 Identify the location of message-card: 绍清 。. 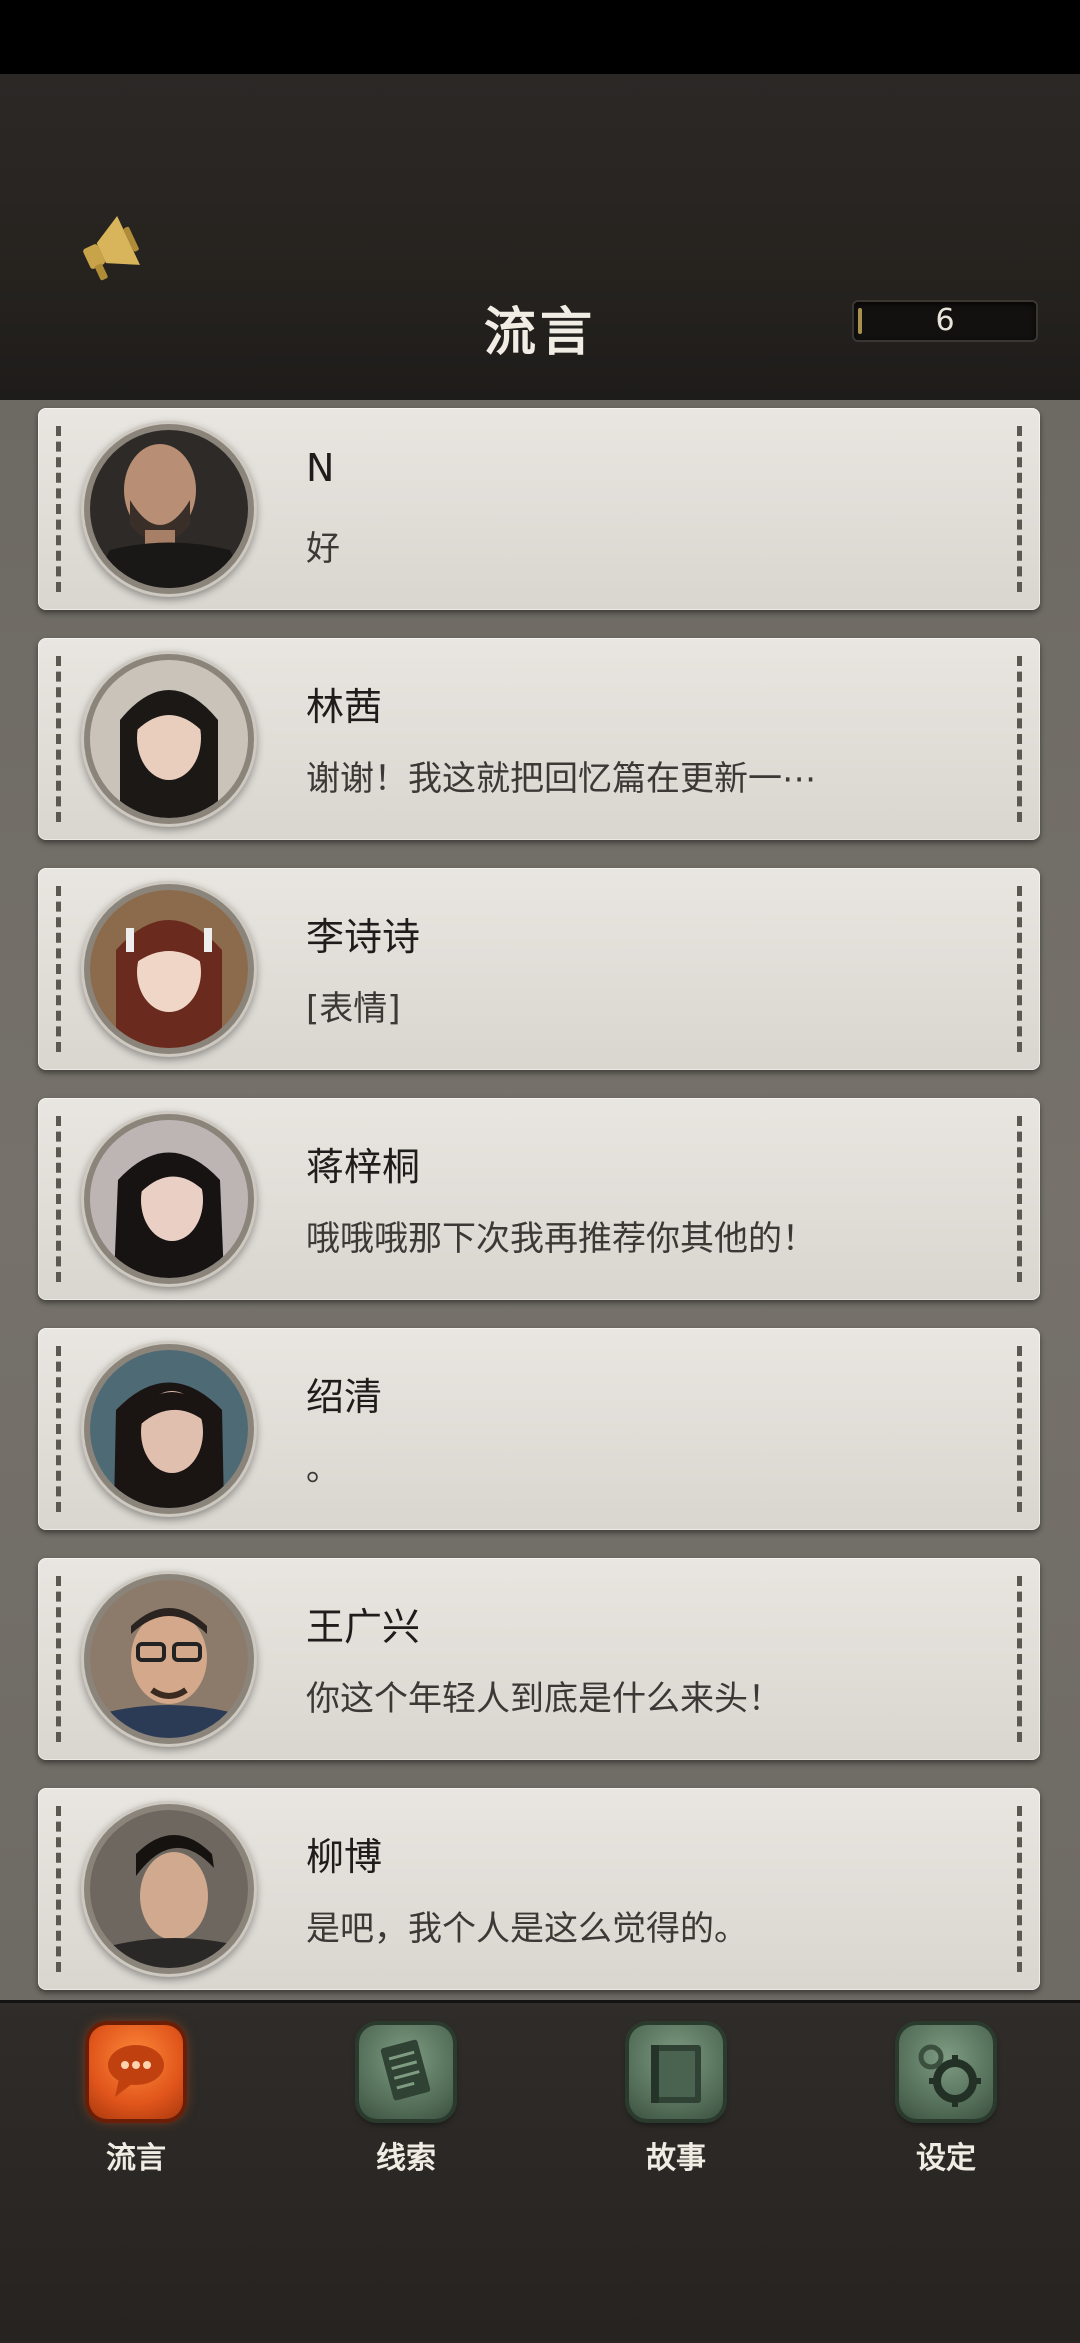
(539, 1429).